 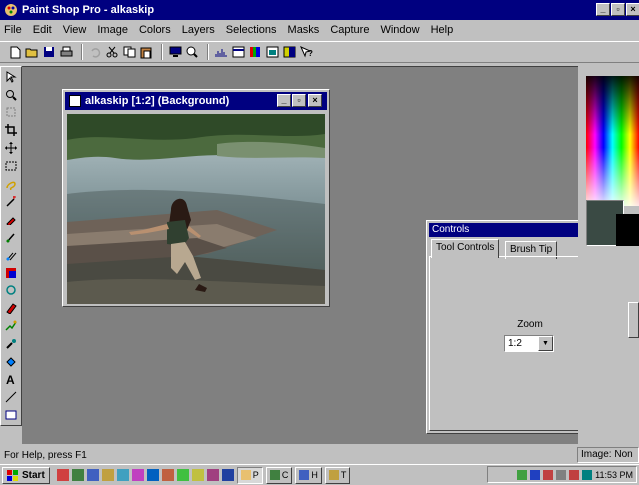 What do you see at coordinates (11, 77) in the screenshot?
I see `arrow-tool-icon` at bounding box center [11, 77].